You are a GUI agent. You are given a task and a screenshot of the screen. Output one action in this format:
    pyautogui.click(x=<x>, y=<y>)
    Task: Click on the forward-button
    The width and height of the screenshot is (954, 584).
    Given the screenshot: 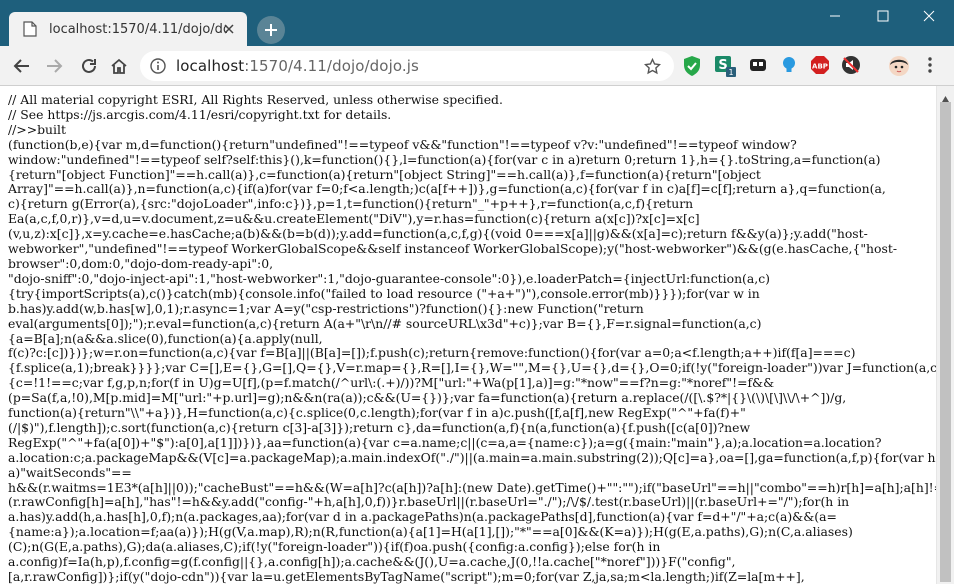 What is the action you would take?
    pyautogui.click(x=54, y=66)
    